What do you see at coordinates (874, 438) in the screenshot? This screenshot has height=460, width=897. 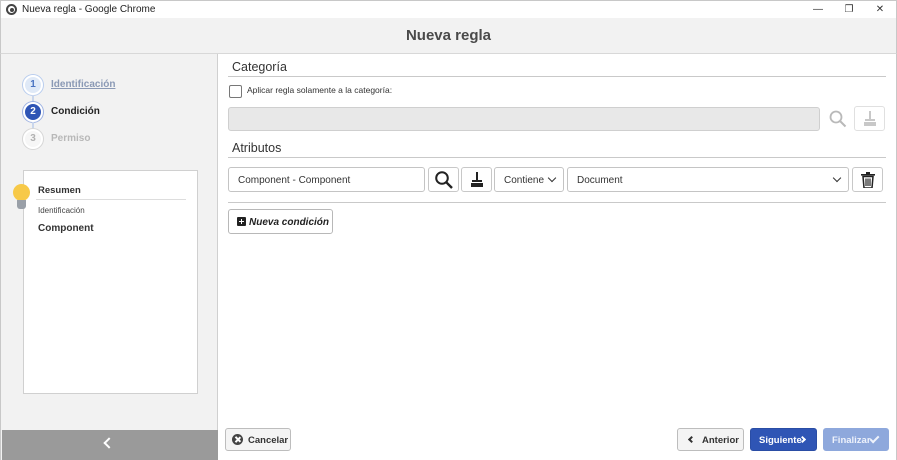 I see `check-icon` at bounding box center [874, 438].